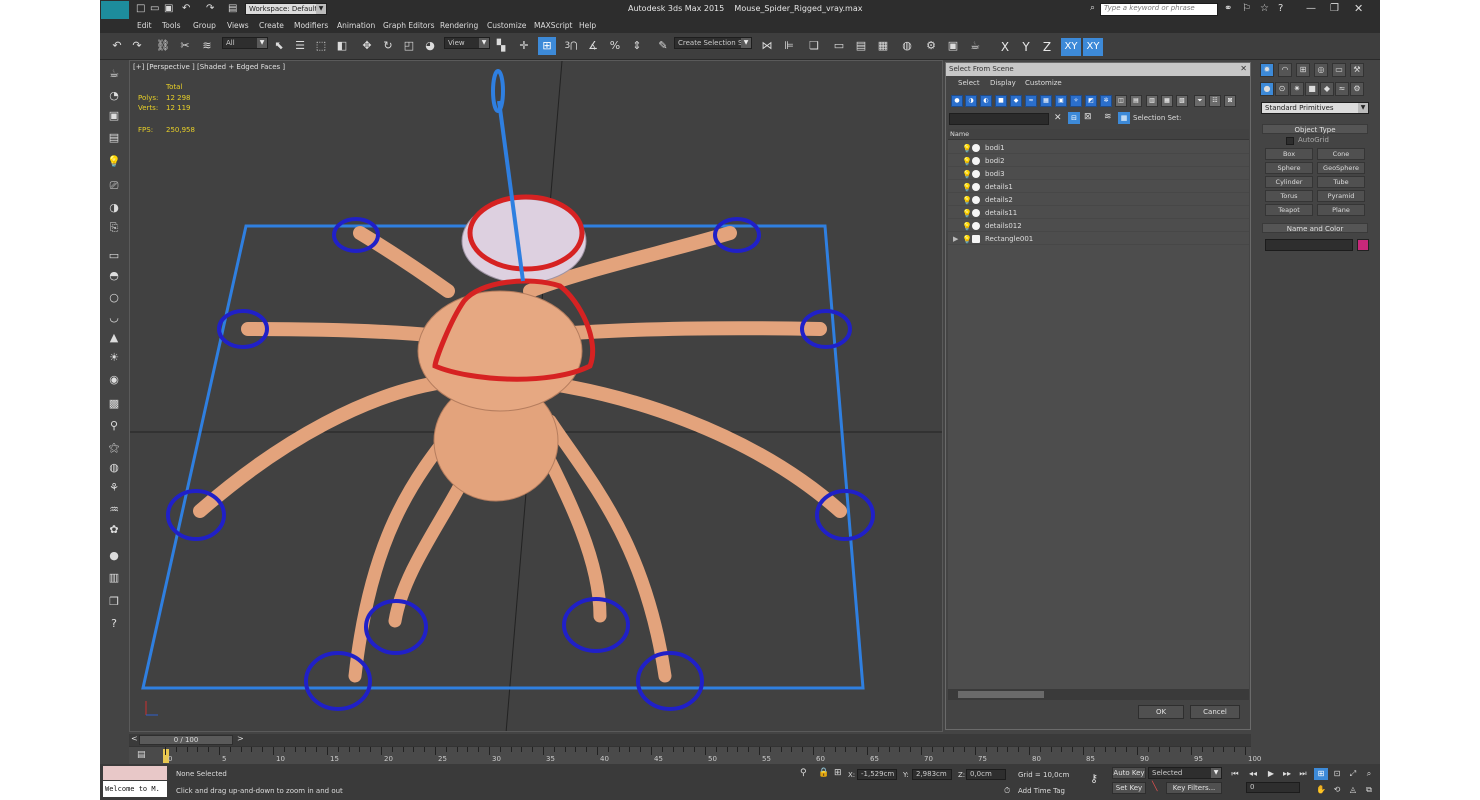 Image resolution: width=1480 pixels, height=800 pixels. Describe the element at coordinates (1321, 790) in the screenshot. I see `pan-icon: ✋` at that location.